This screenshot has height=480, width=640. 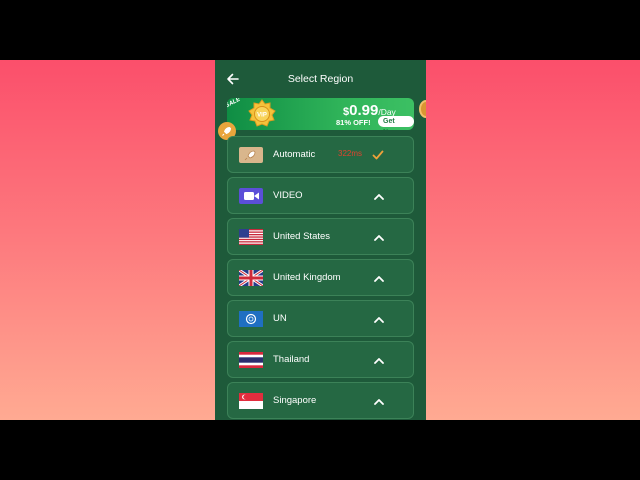 What do you see at coordinates (307, 277) in the screenshot?
I see `region-label: United Kingdom` at bounding box center [307, 277].